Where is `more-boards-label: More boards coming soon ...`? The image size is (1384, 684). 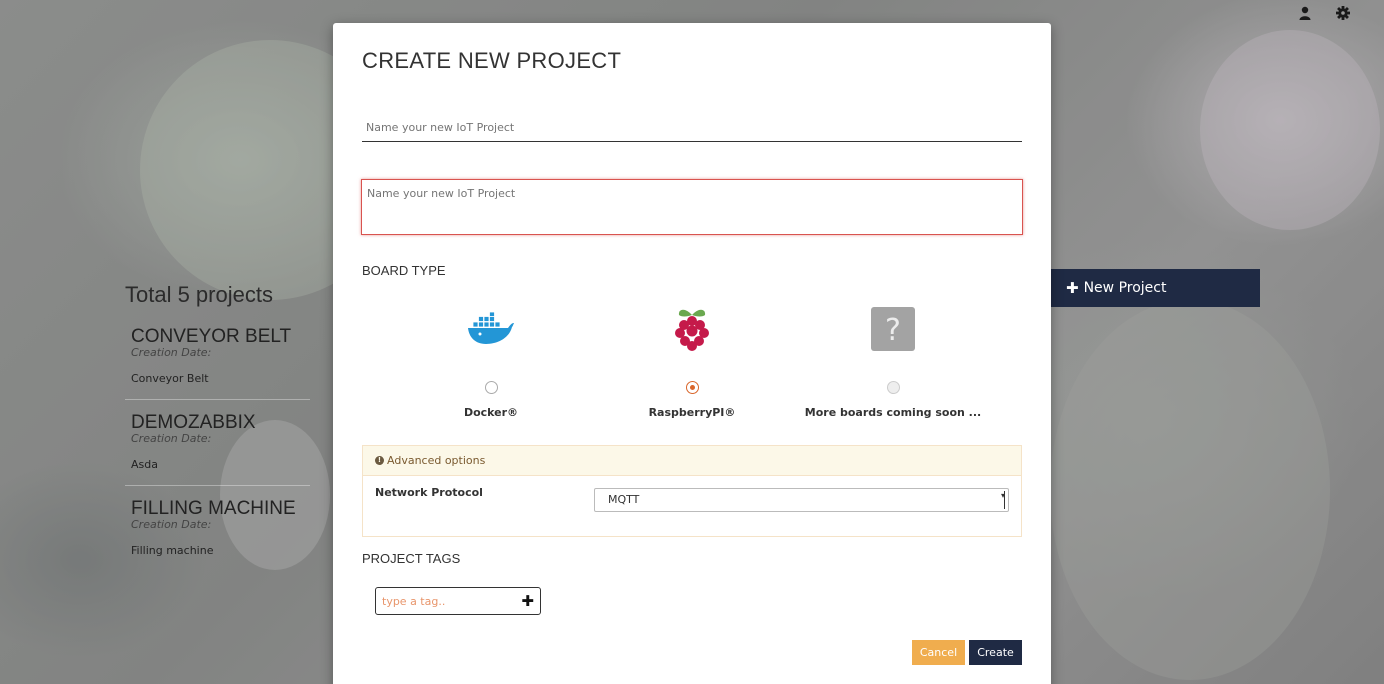
more-boards-label: More boards coming soon ... is located at coordinates (893, 412).